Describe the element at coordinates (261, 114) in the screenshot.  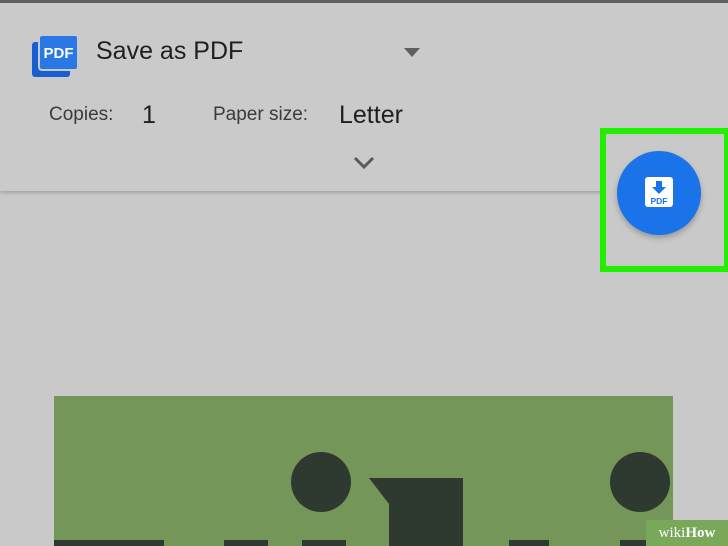
I see `paper-size-label: Paper size:` at that location.